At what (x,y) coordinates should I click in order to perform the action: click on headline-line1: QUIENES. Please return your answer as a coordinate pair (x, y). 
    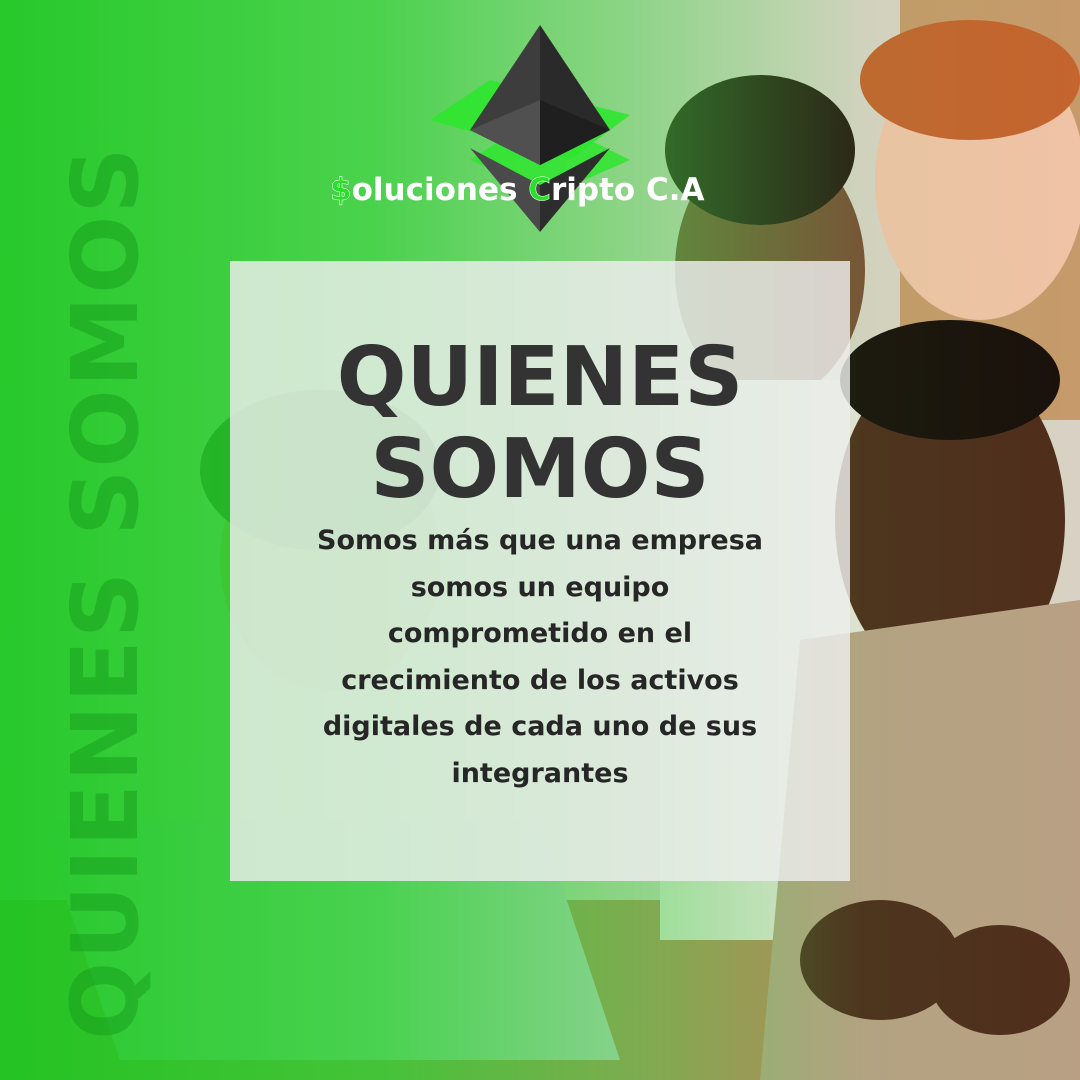
    Looking at the image, I should click on (540, 377).